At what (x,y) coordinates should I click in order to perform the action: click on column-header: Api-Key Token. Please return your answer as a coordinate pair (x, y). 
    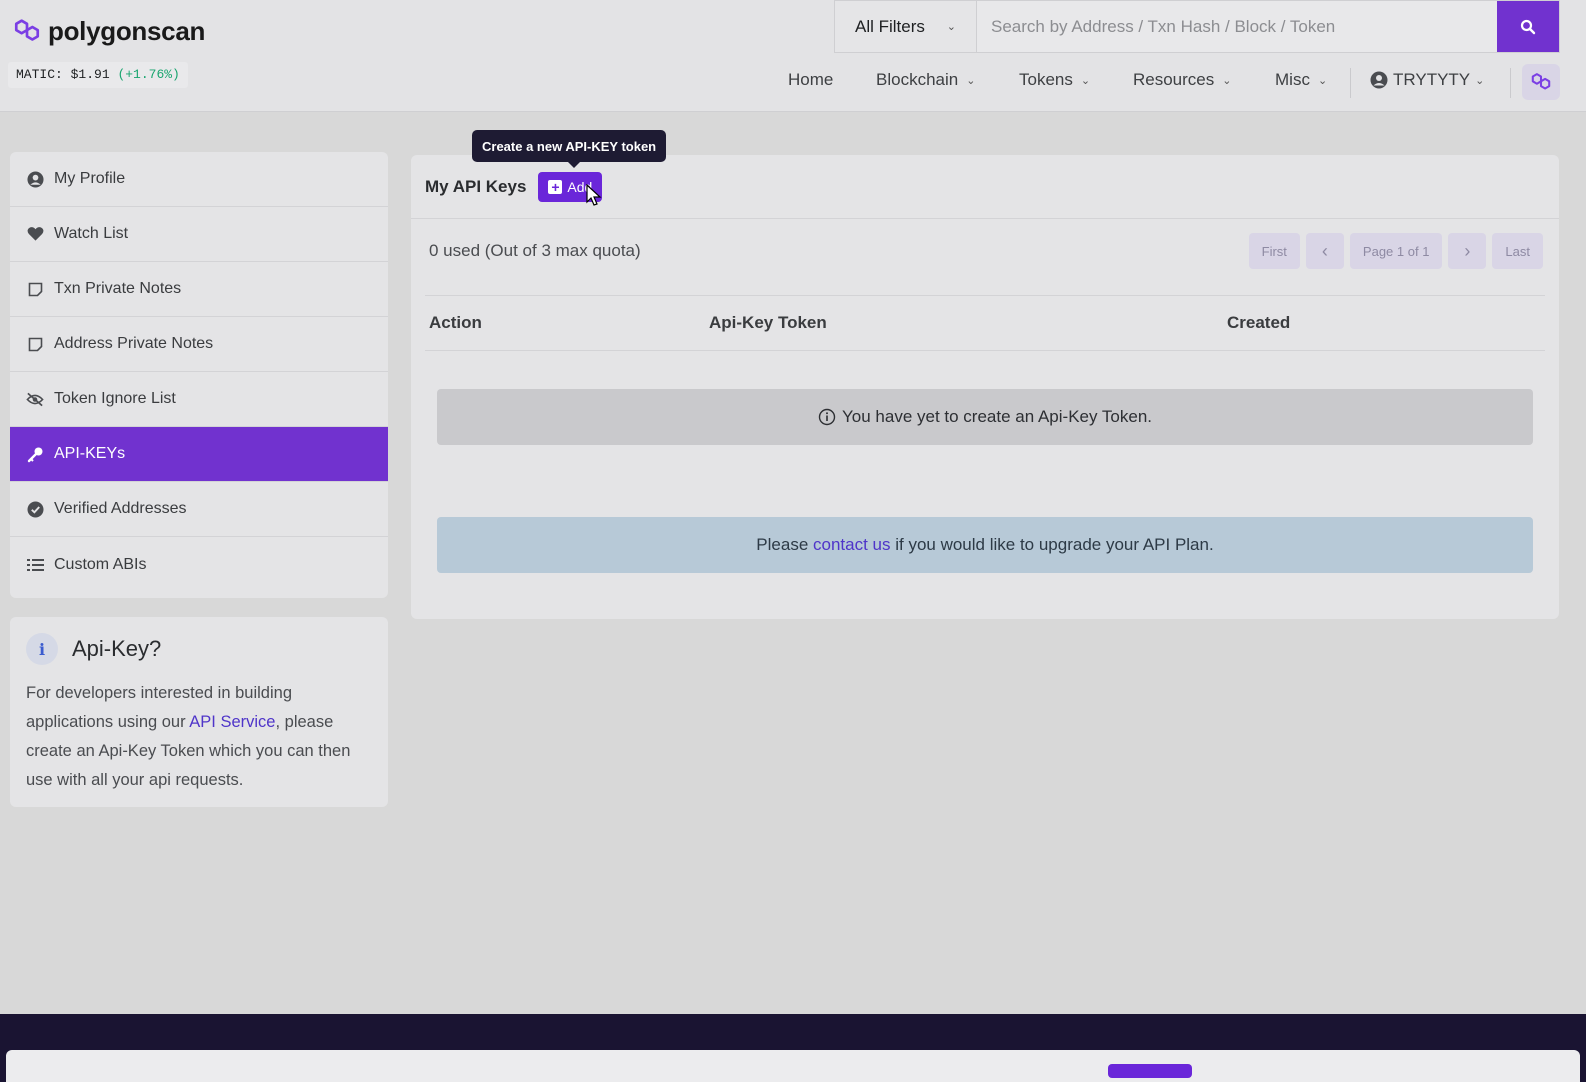
    Looking at the image, I should click on (768, 322).